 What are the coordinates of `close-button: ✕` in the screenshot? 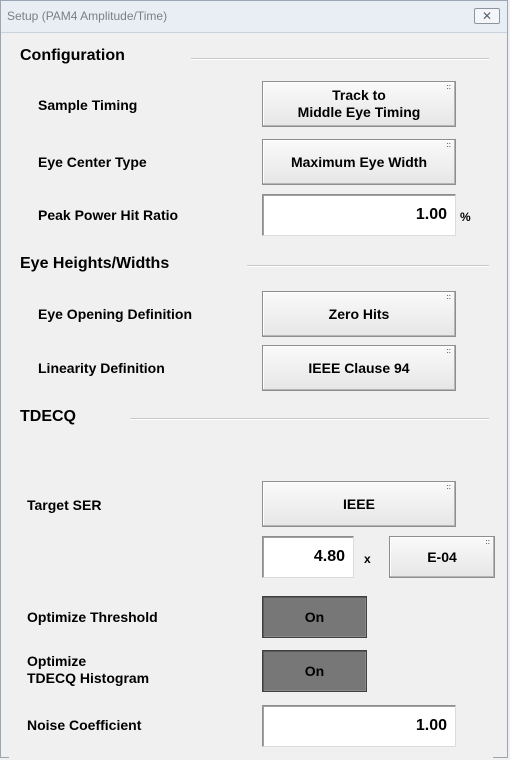 It's located at (487, 16).